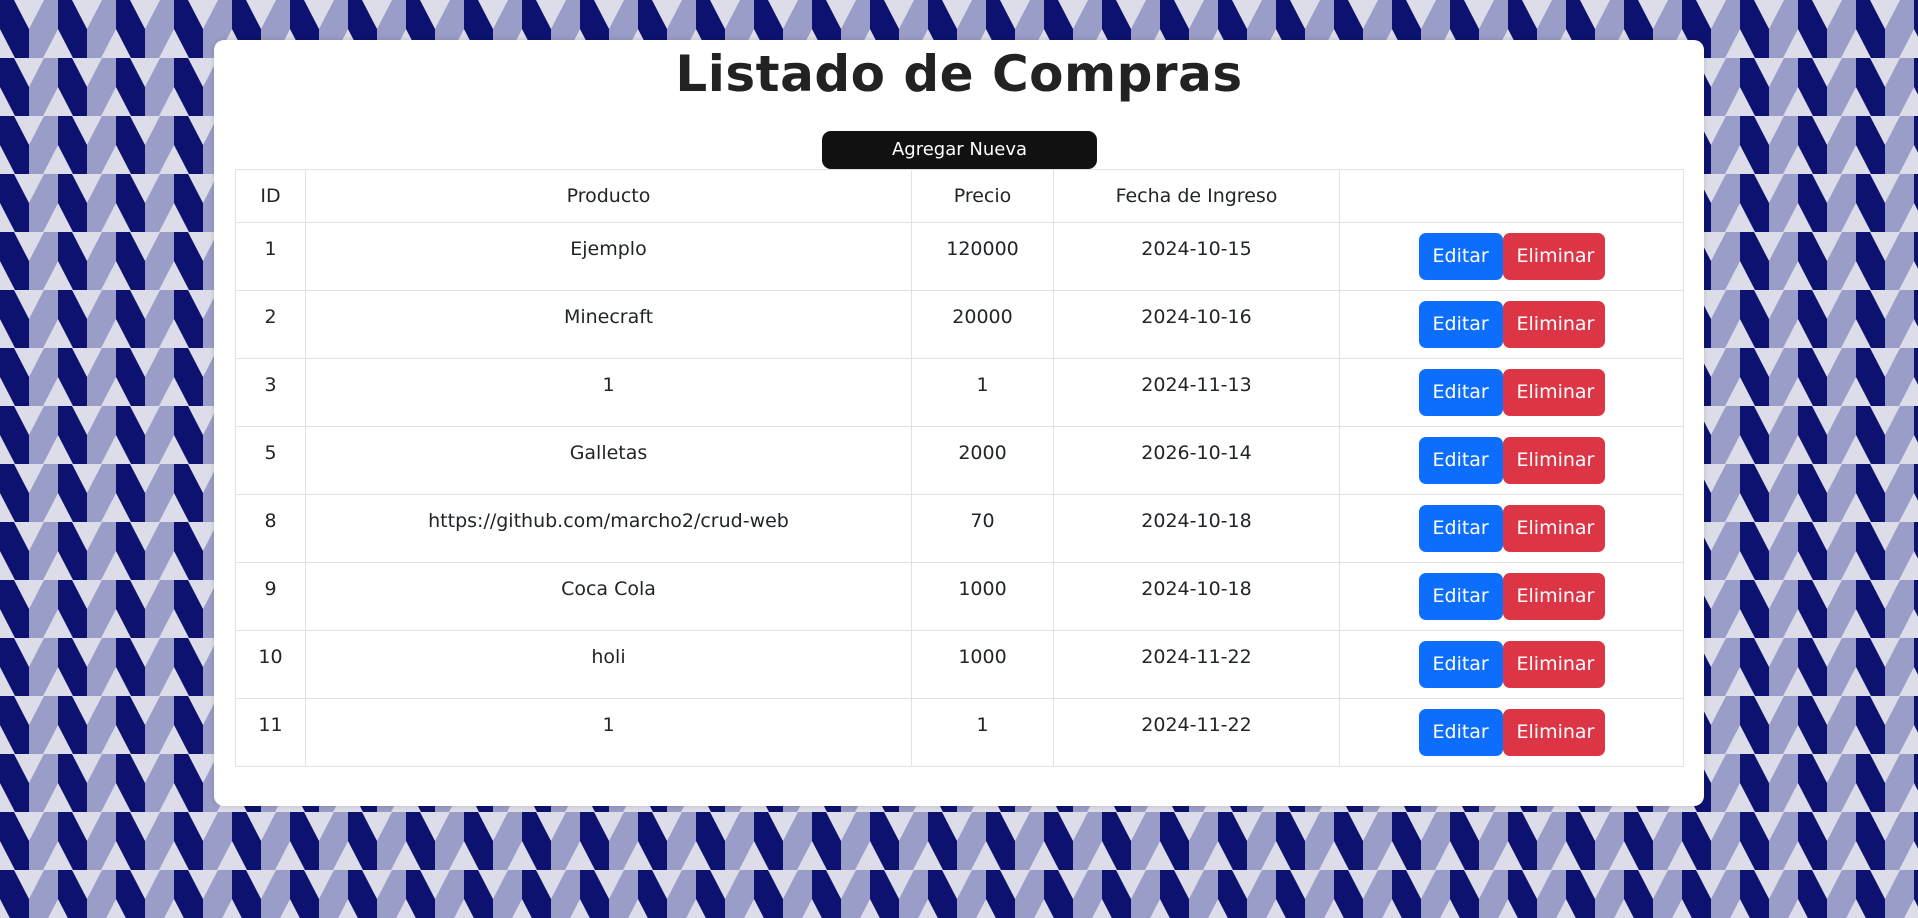 The height and width of the screenshot is (918, 1918). I want to click on header-precio: Precio, so click(982, 196).